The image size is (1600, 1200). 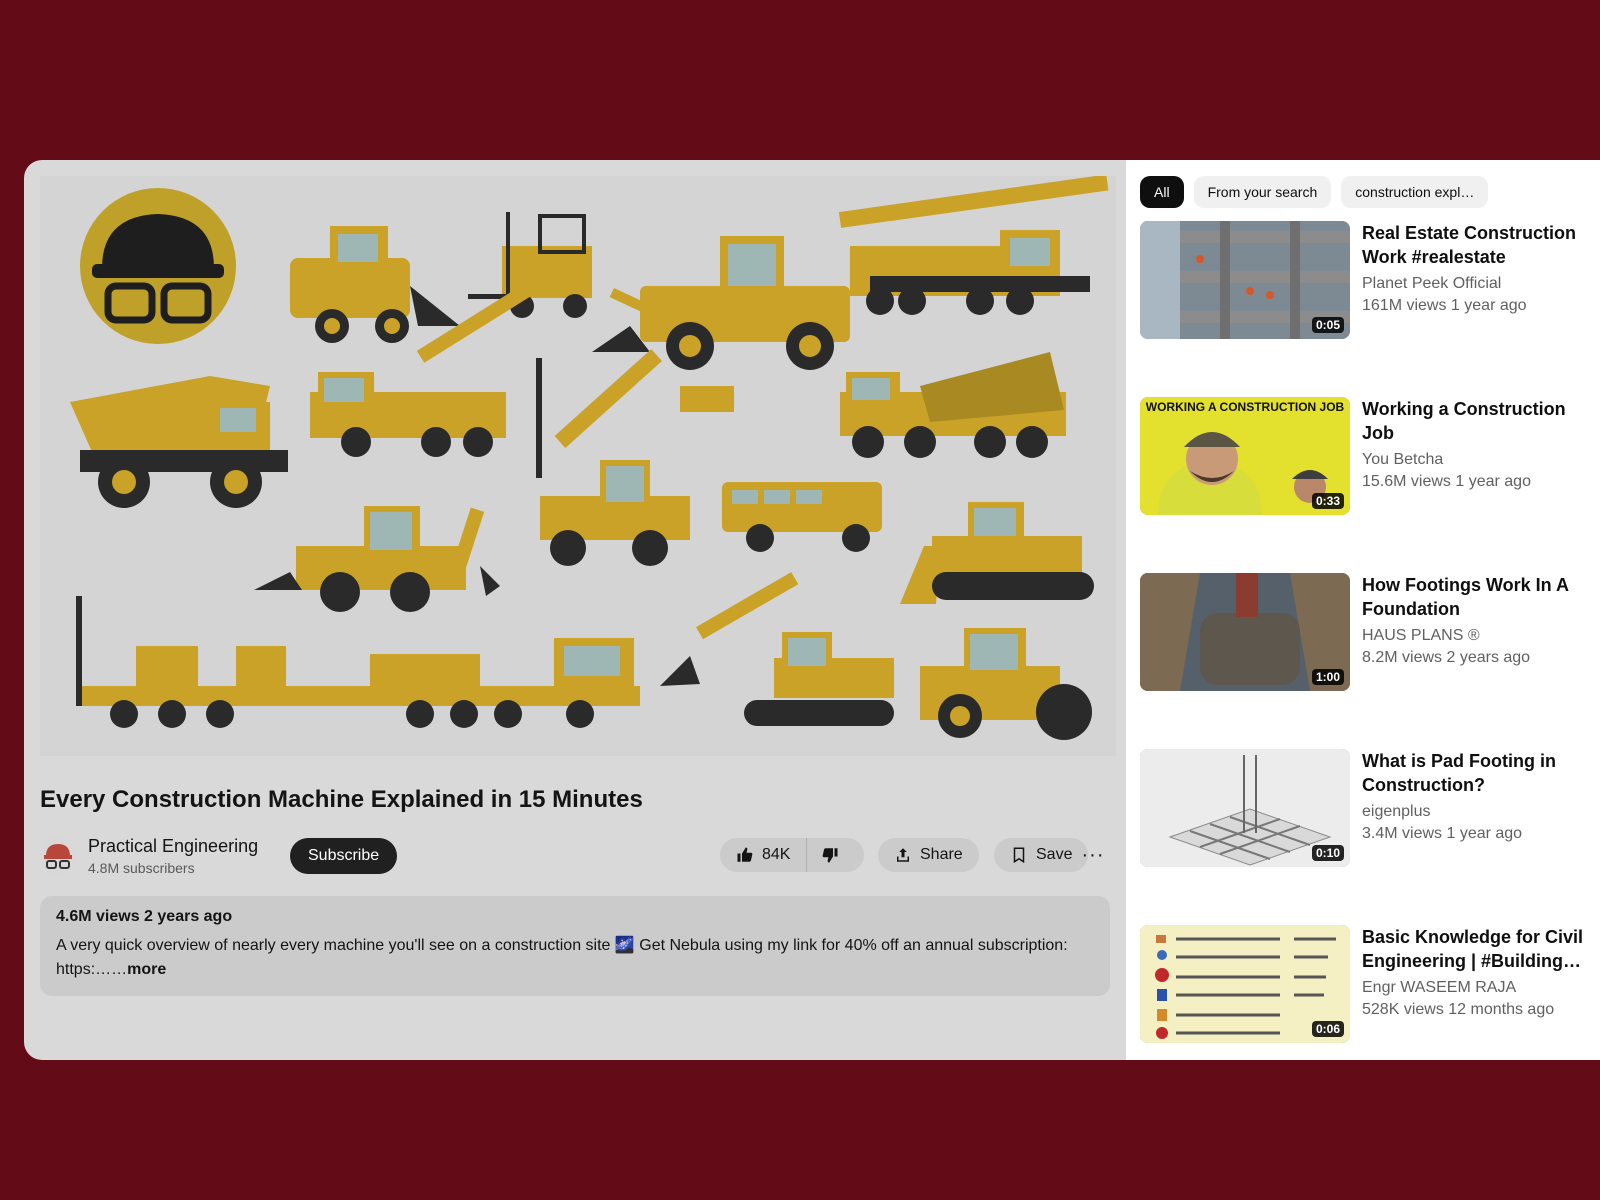 What do you see at coordinates (1245, 984) in the screenshot?
I see `video-thumbnail: 0:06` at bounding box center [1245, 984].